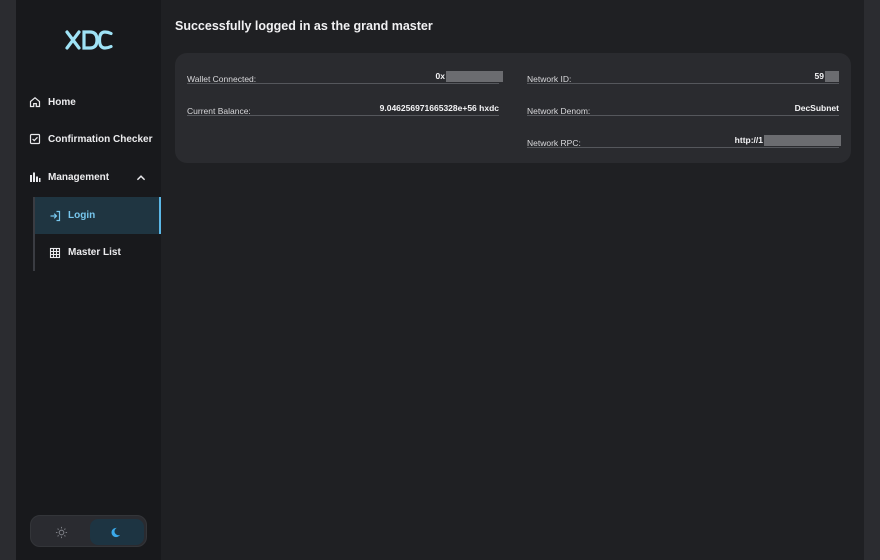  Describe the element at coordinates (98, 215) in the screenshot. I see `nav-login: Login` at that location.